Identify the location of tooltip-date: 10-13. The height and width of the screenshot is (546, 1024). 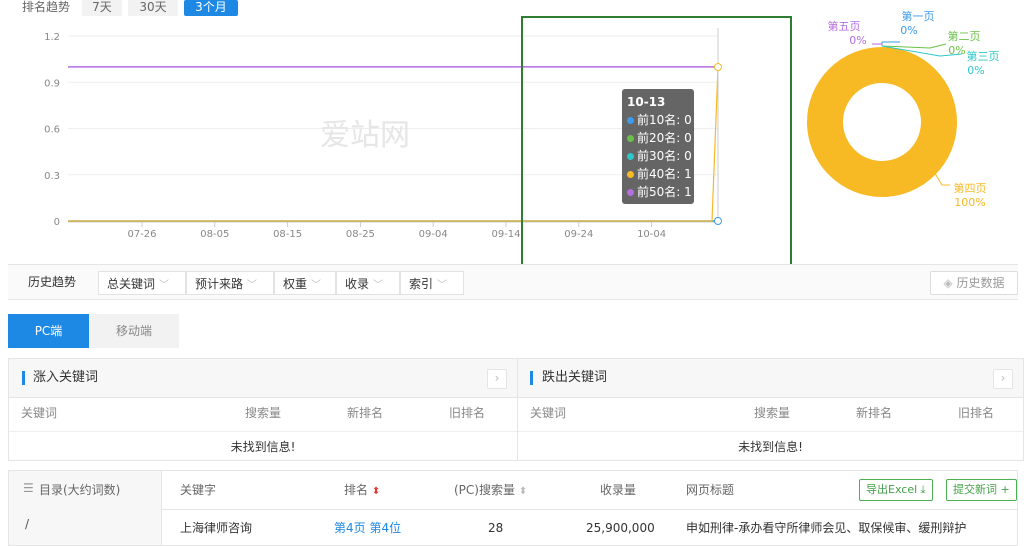
(646, 102).